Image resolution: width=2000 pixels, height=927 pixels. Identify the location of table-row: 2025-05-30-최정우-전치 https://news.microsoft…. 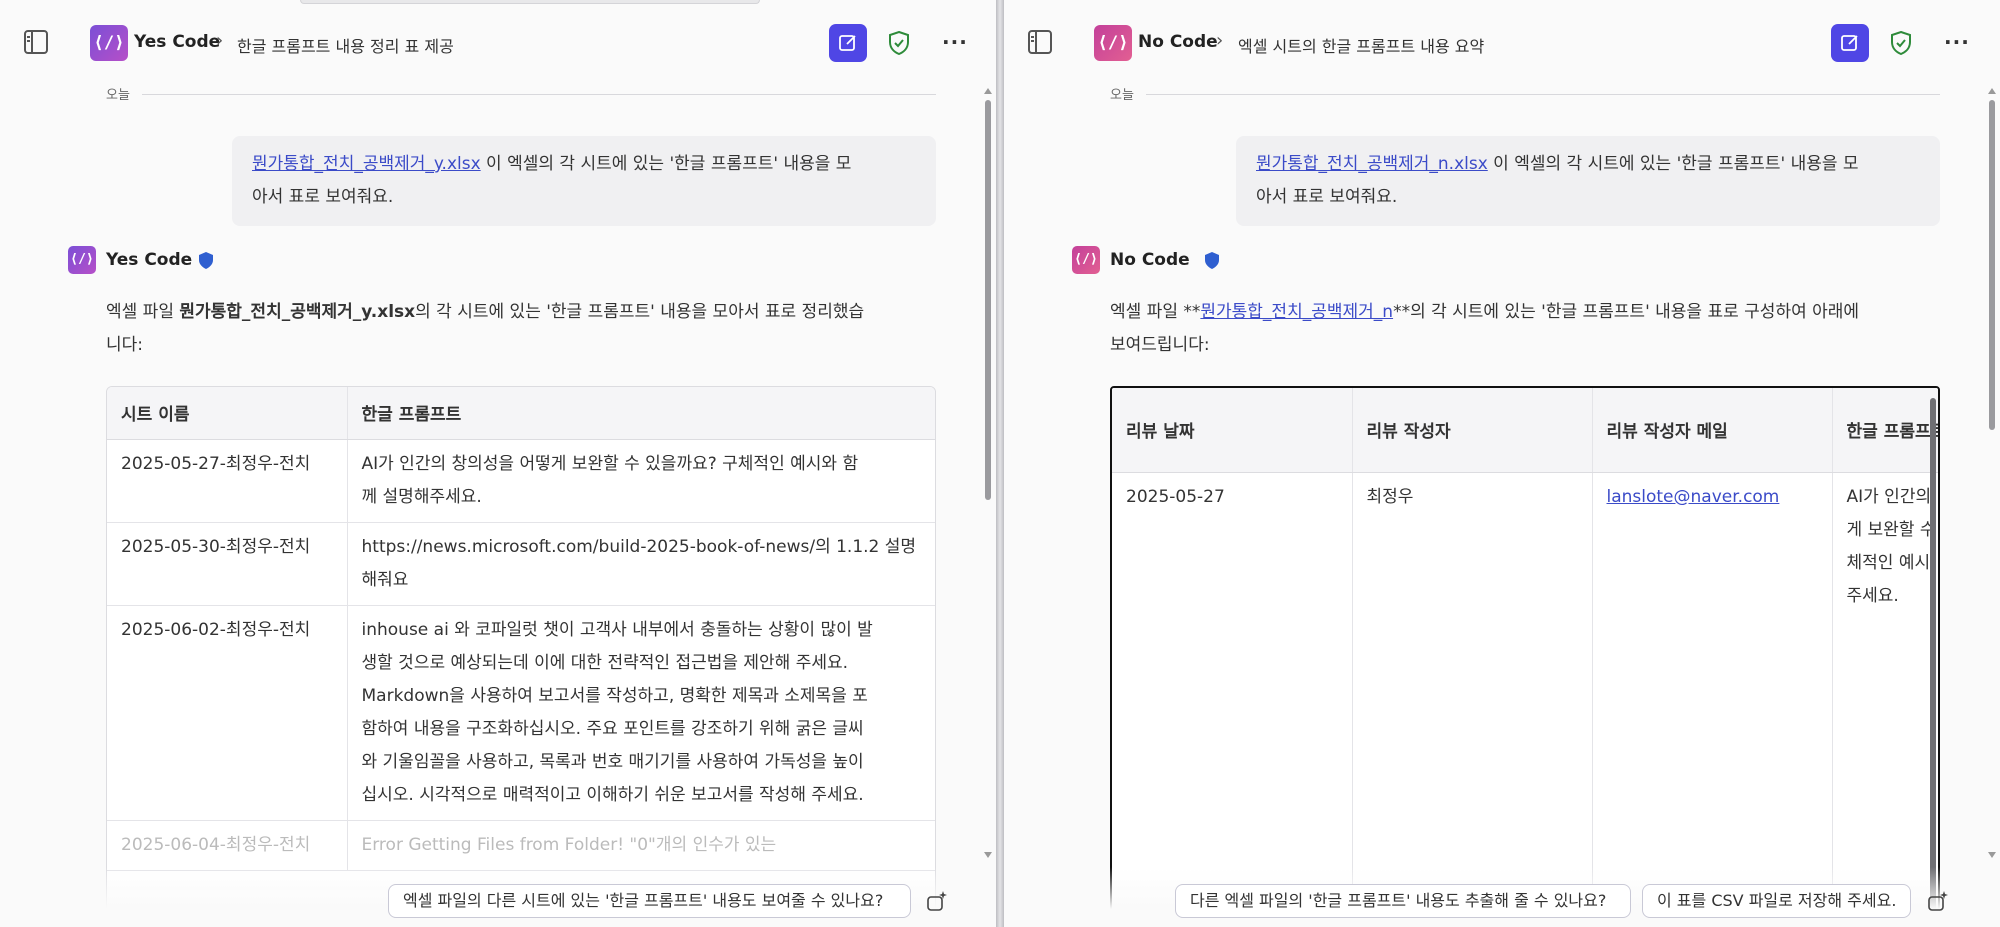
(521, 564).